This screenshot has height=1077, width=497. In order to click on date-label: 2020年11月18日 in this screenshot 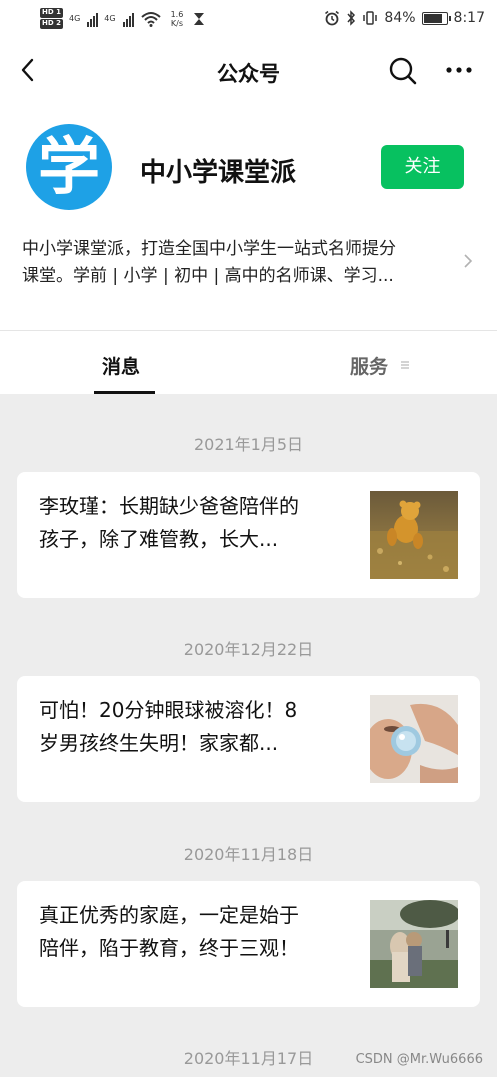, I will do `click(248, 854)`.